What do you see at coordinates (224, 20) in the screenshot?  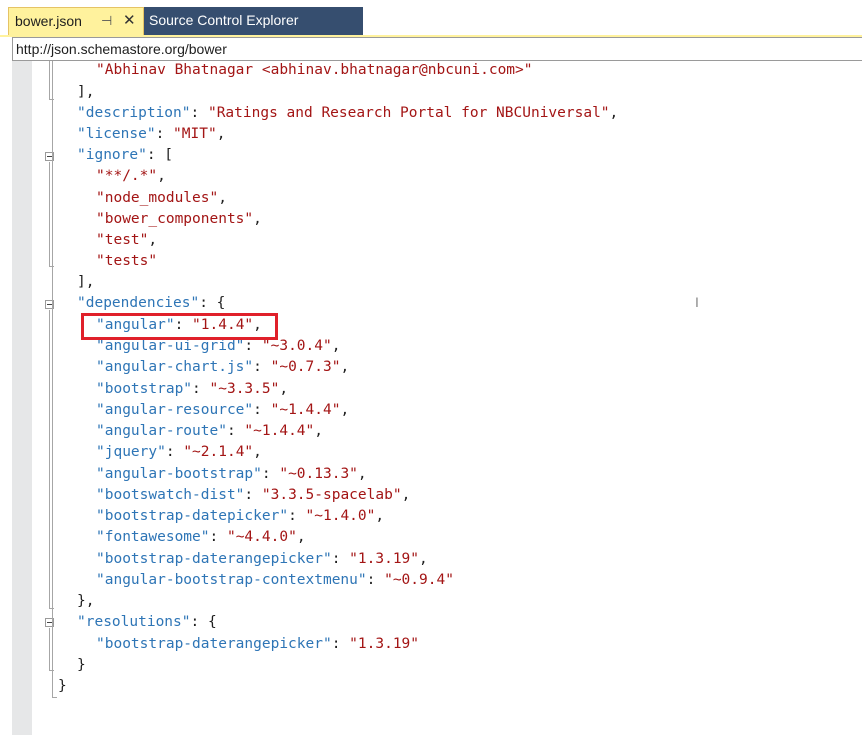 I see `tab-label: Source Control Explorer` at bounding box center [224, 20].